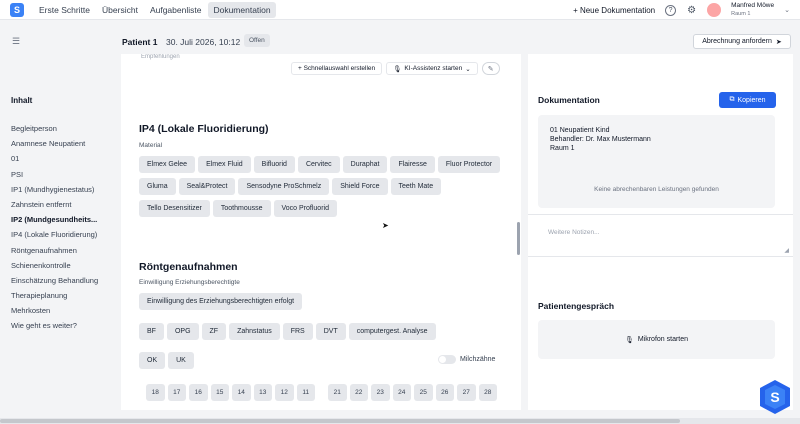 The image size is (800, 424). What do you see at coordinates (741, 14) in the screenshot?
I see `user-room: Raum 1` at bounding box center [741, 14].